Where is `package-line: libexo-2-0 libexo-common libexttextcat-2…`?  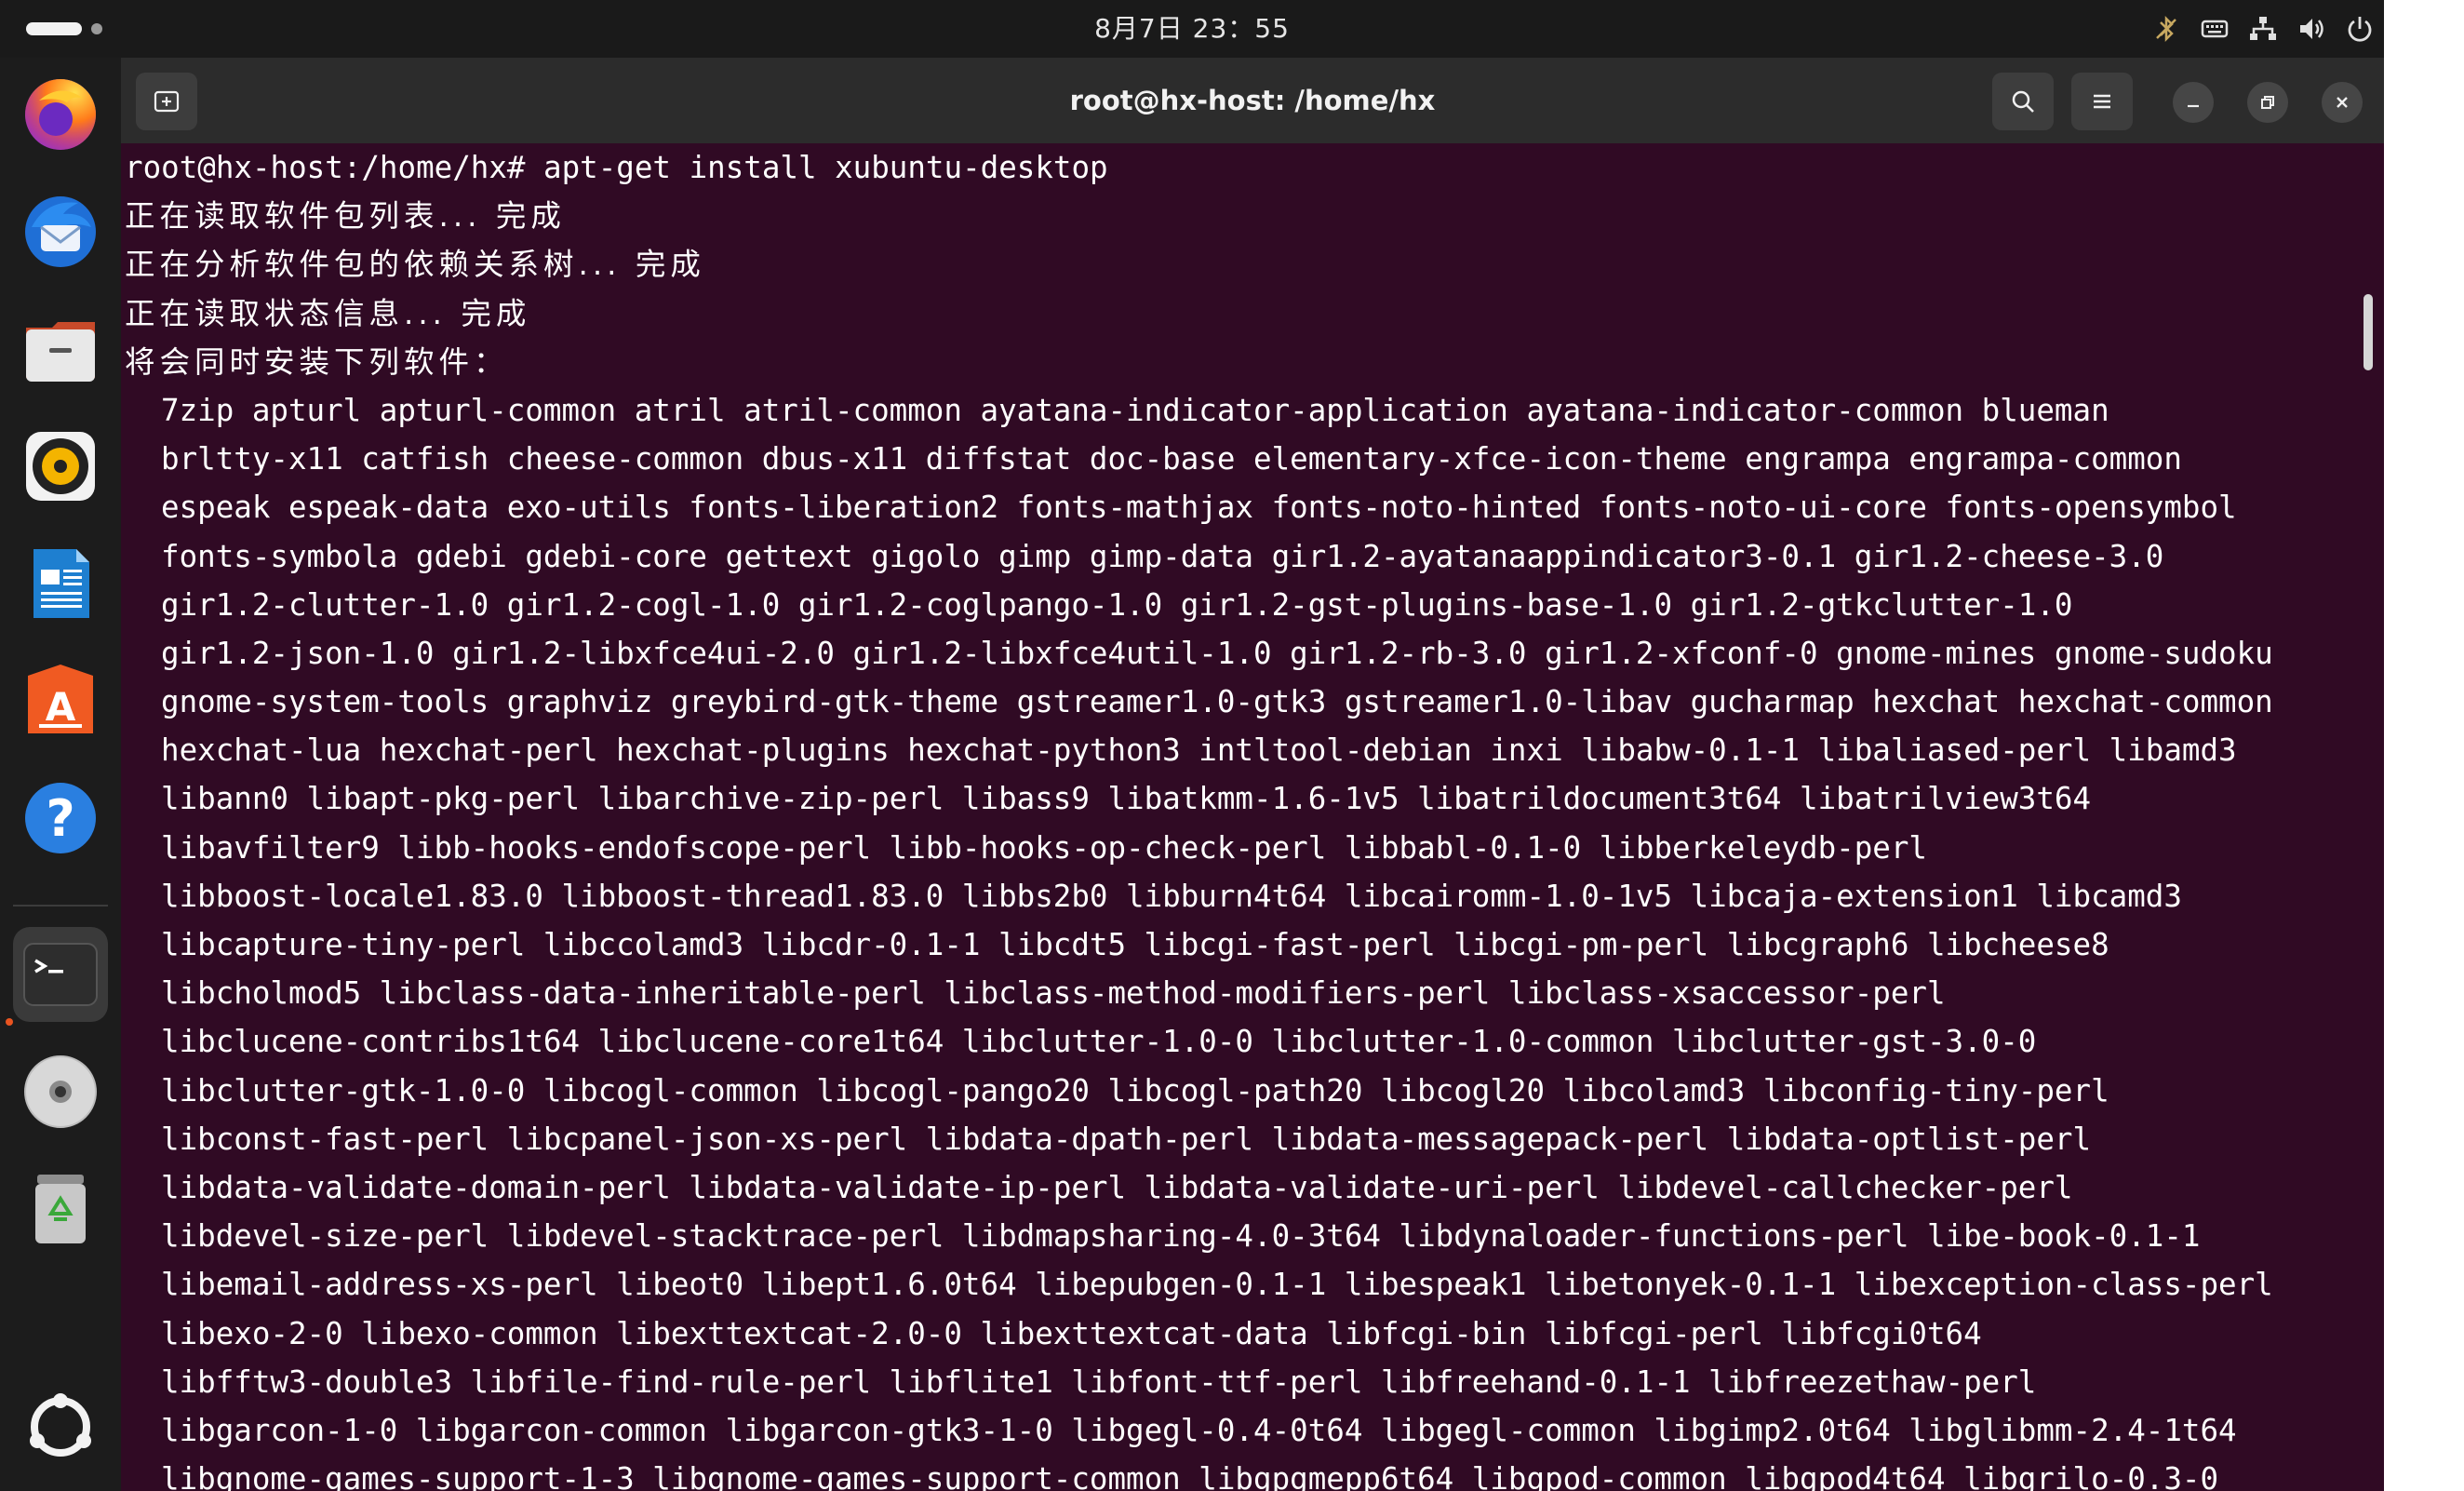 package-line: libexo-2-0 libexo-common libexttextcat-2… is located at coordinates (1071, 1333).